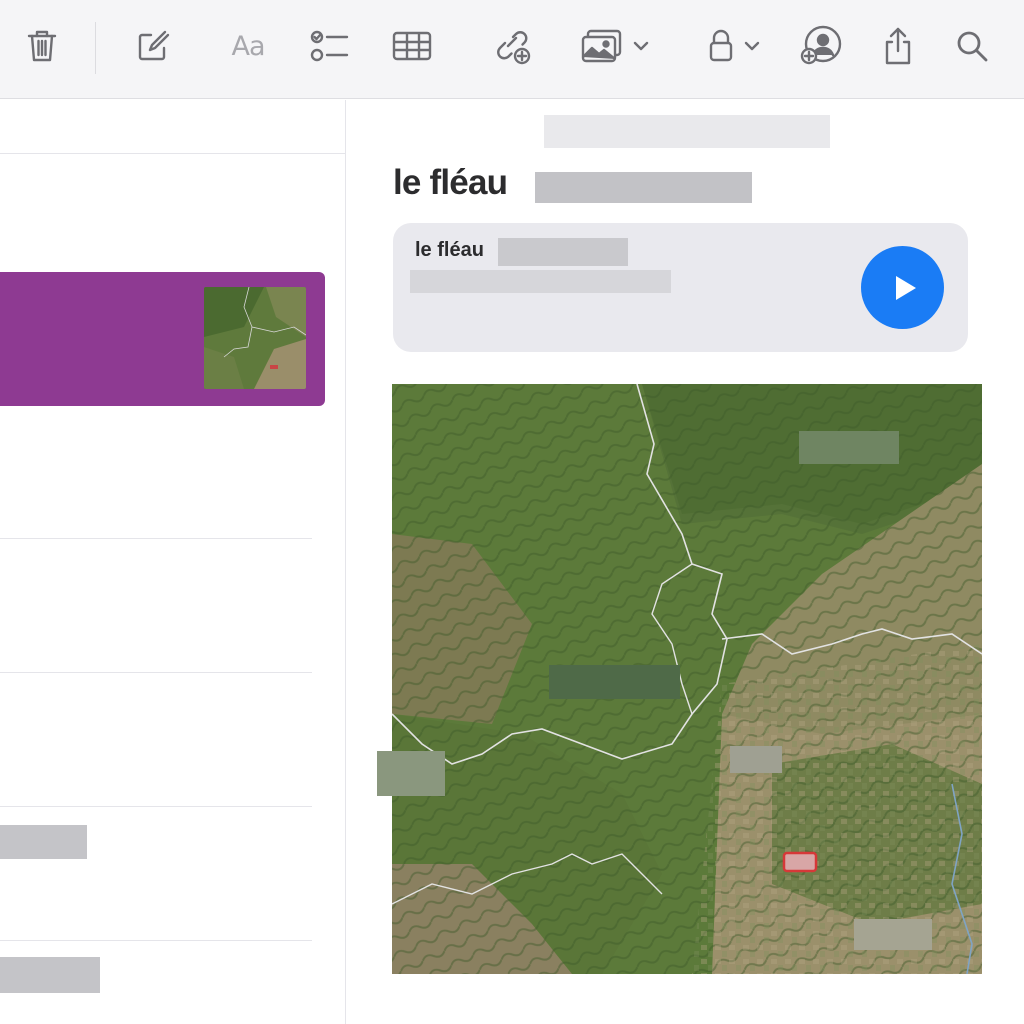 Image resolution: width=1024 pixels, height=1024 pixels. What do you see at coordinates (450, 182) in the screenshot?
I see `note-title: le fléau` at bounding box center [450, 182].